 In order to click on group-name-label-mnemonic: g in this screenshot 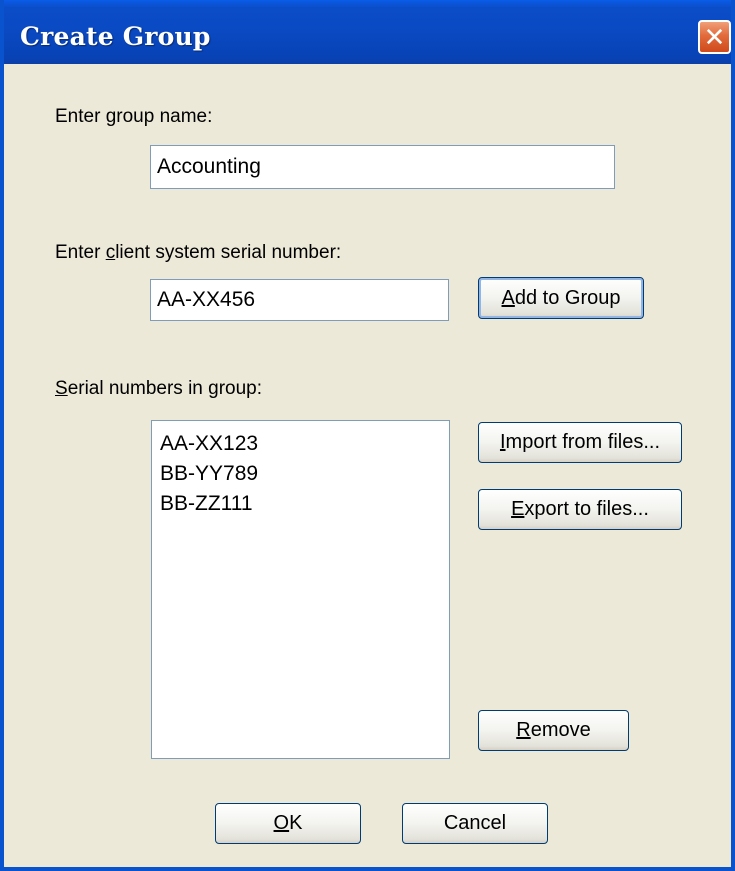, I will do `click(111, 116)`.